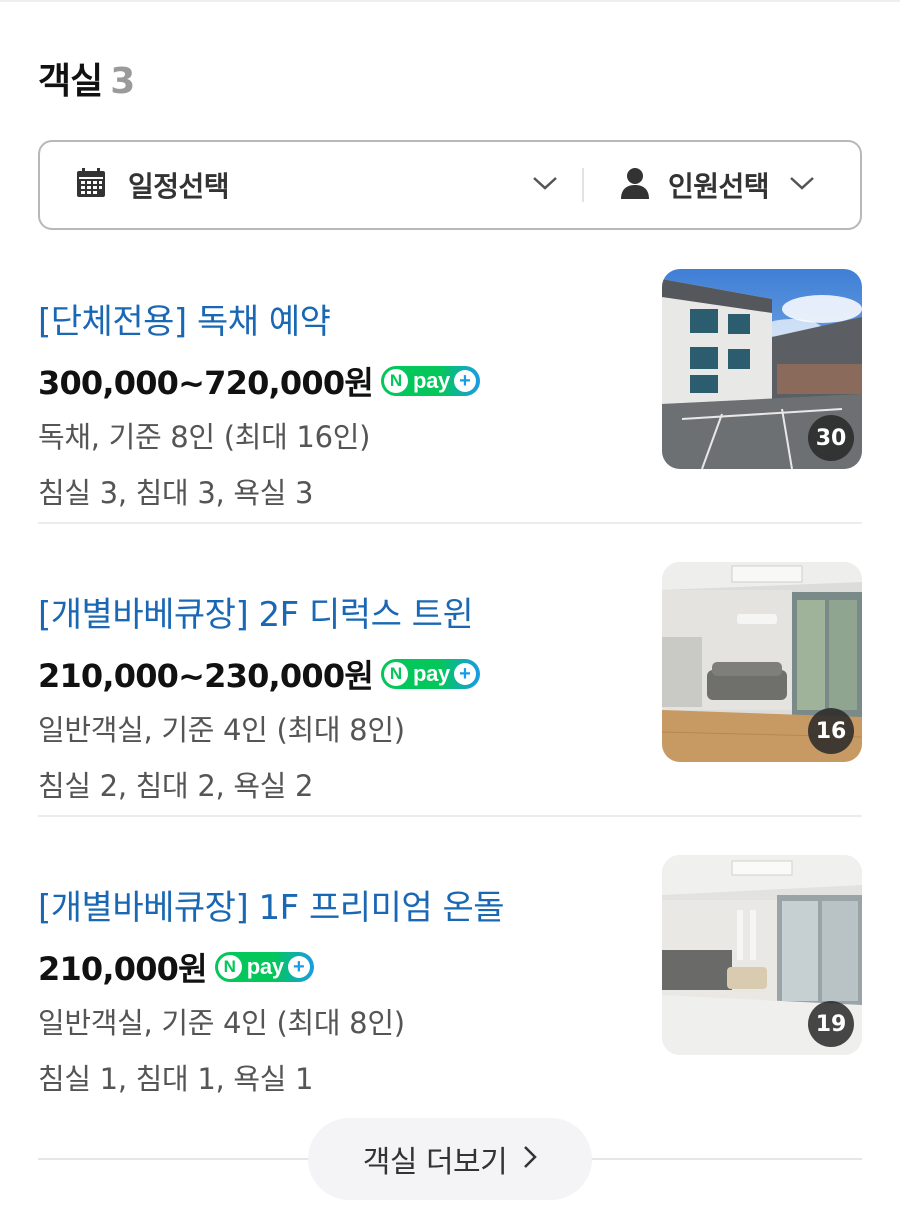 This screenshot has height=1215, width=900. What do you see at coordinates (762, 369) in the screenshot?
I see `room-thumbnail: 30` at bounding box center [762, 369].